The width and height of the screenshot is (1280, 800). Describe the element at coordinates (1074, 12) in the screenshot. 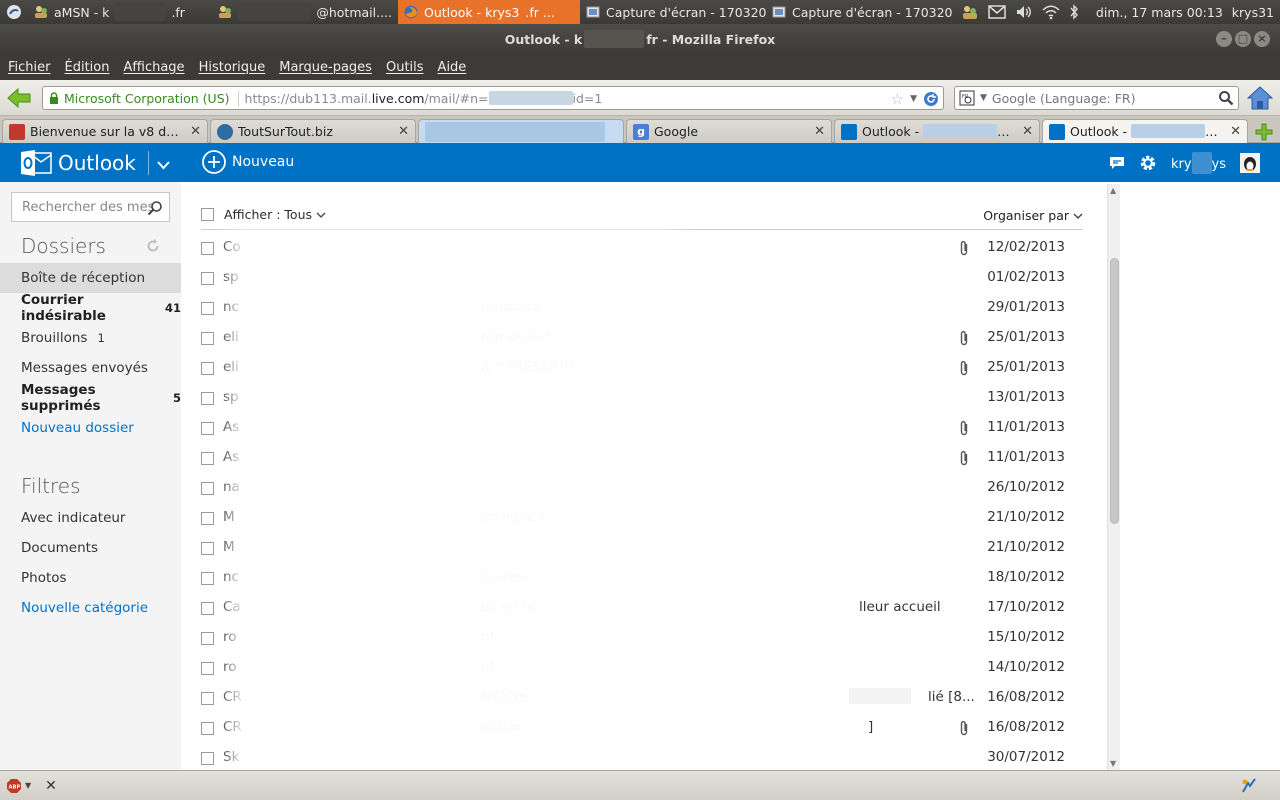

I see `bluetooth-icon` at that location.